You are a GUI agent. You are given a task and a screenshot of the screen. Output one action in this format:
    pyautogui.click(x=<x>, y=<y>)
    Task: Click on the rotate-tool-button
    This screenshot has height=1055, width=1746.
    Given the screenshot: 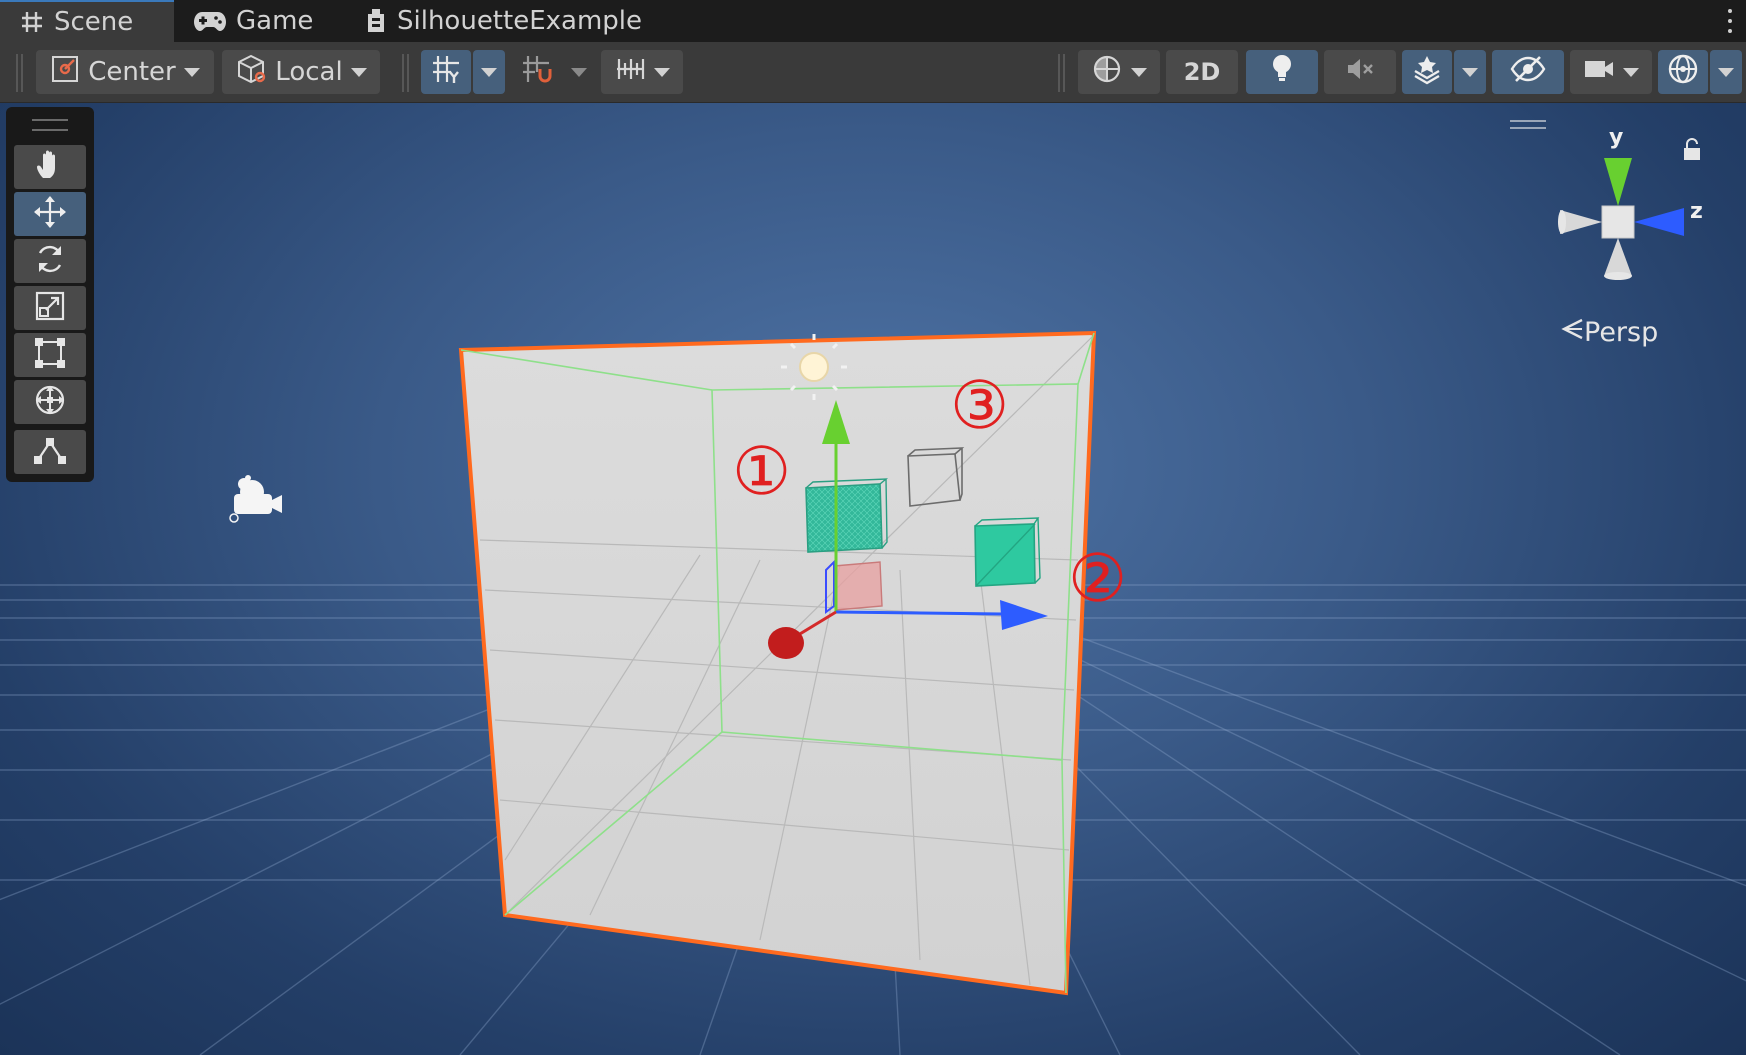 What is the action you would take?
    pyautogui.click(x=50, y=261)
    